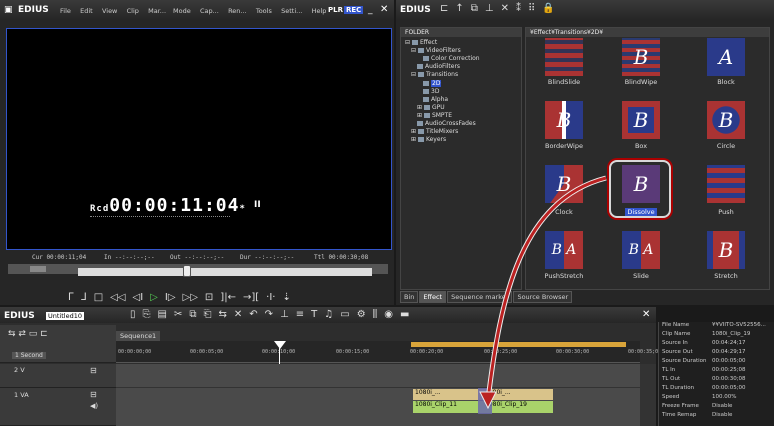 Image resolution: width=774 pixels, height=426 pixels. Describe the element at coordinates (84, 297) in the screenshot. I see `set-out-icon: ᒧ` at that location.